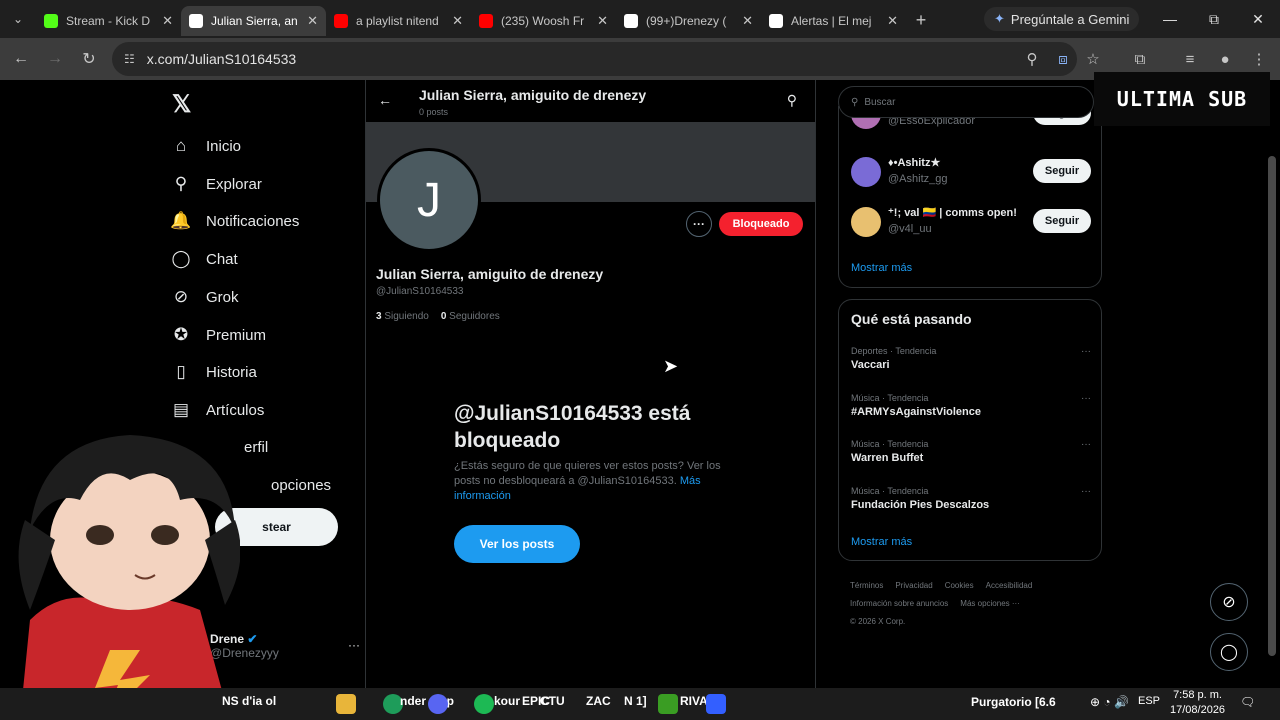 This screenshot has height=720, width=1280. I want to click on browser-tab: (235) Woosh Fr ✕, so click(543, 21).